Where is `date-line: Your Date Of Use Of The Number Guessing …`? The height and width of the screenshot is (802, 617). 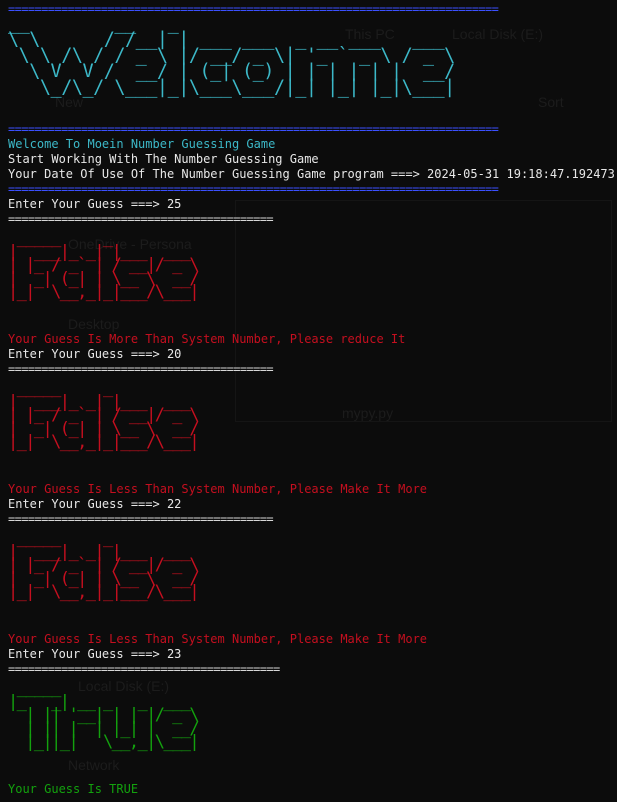 date-line: Your Date Of Use Of The Number Guessing … is located at coordinates (311, 174).